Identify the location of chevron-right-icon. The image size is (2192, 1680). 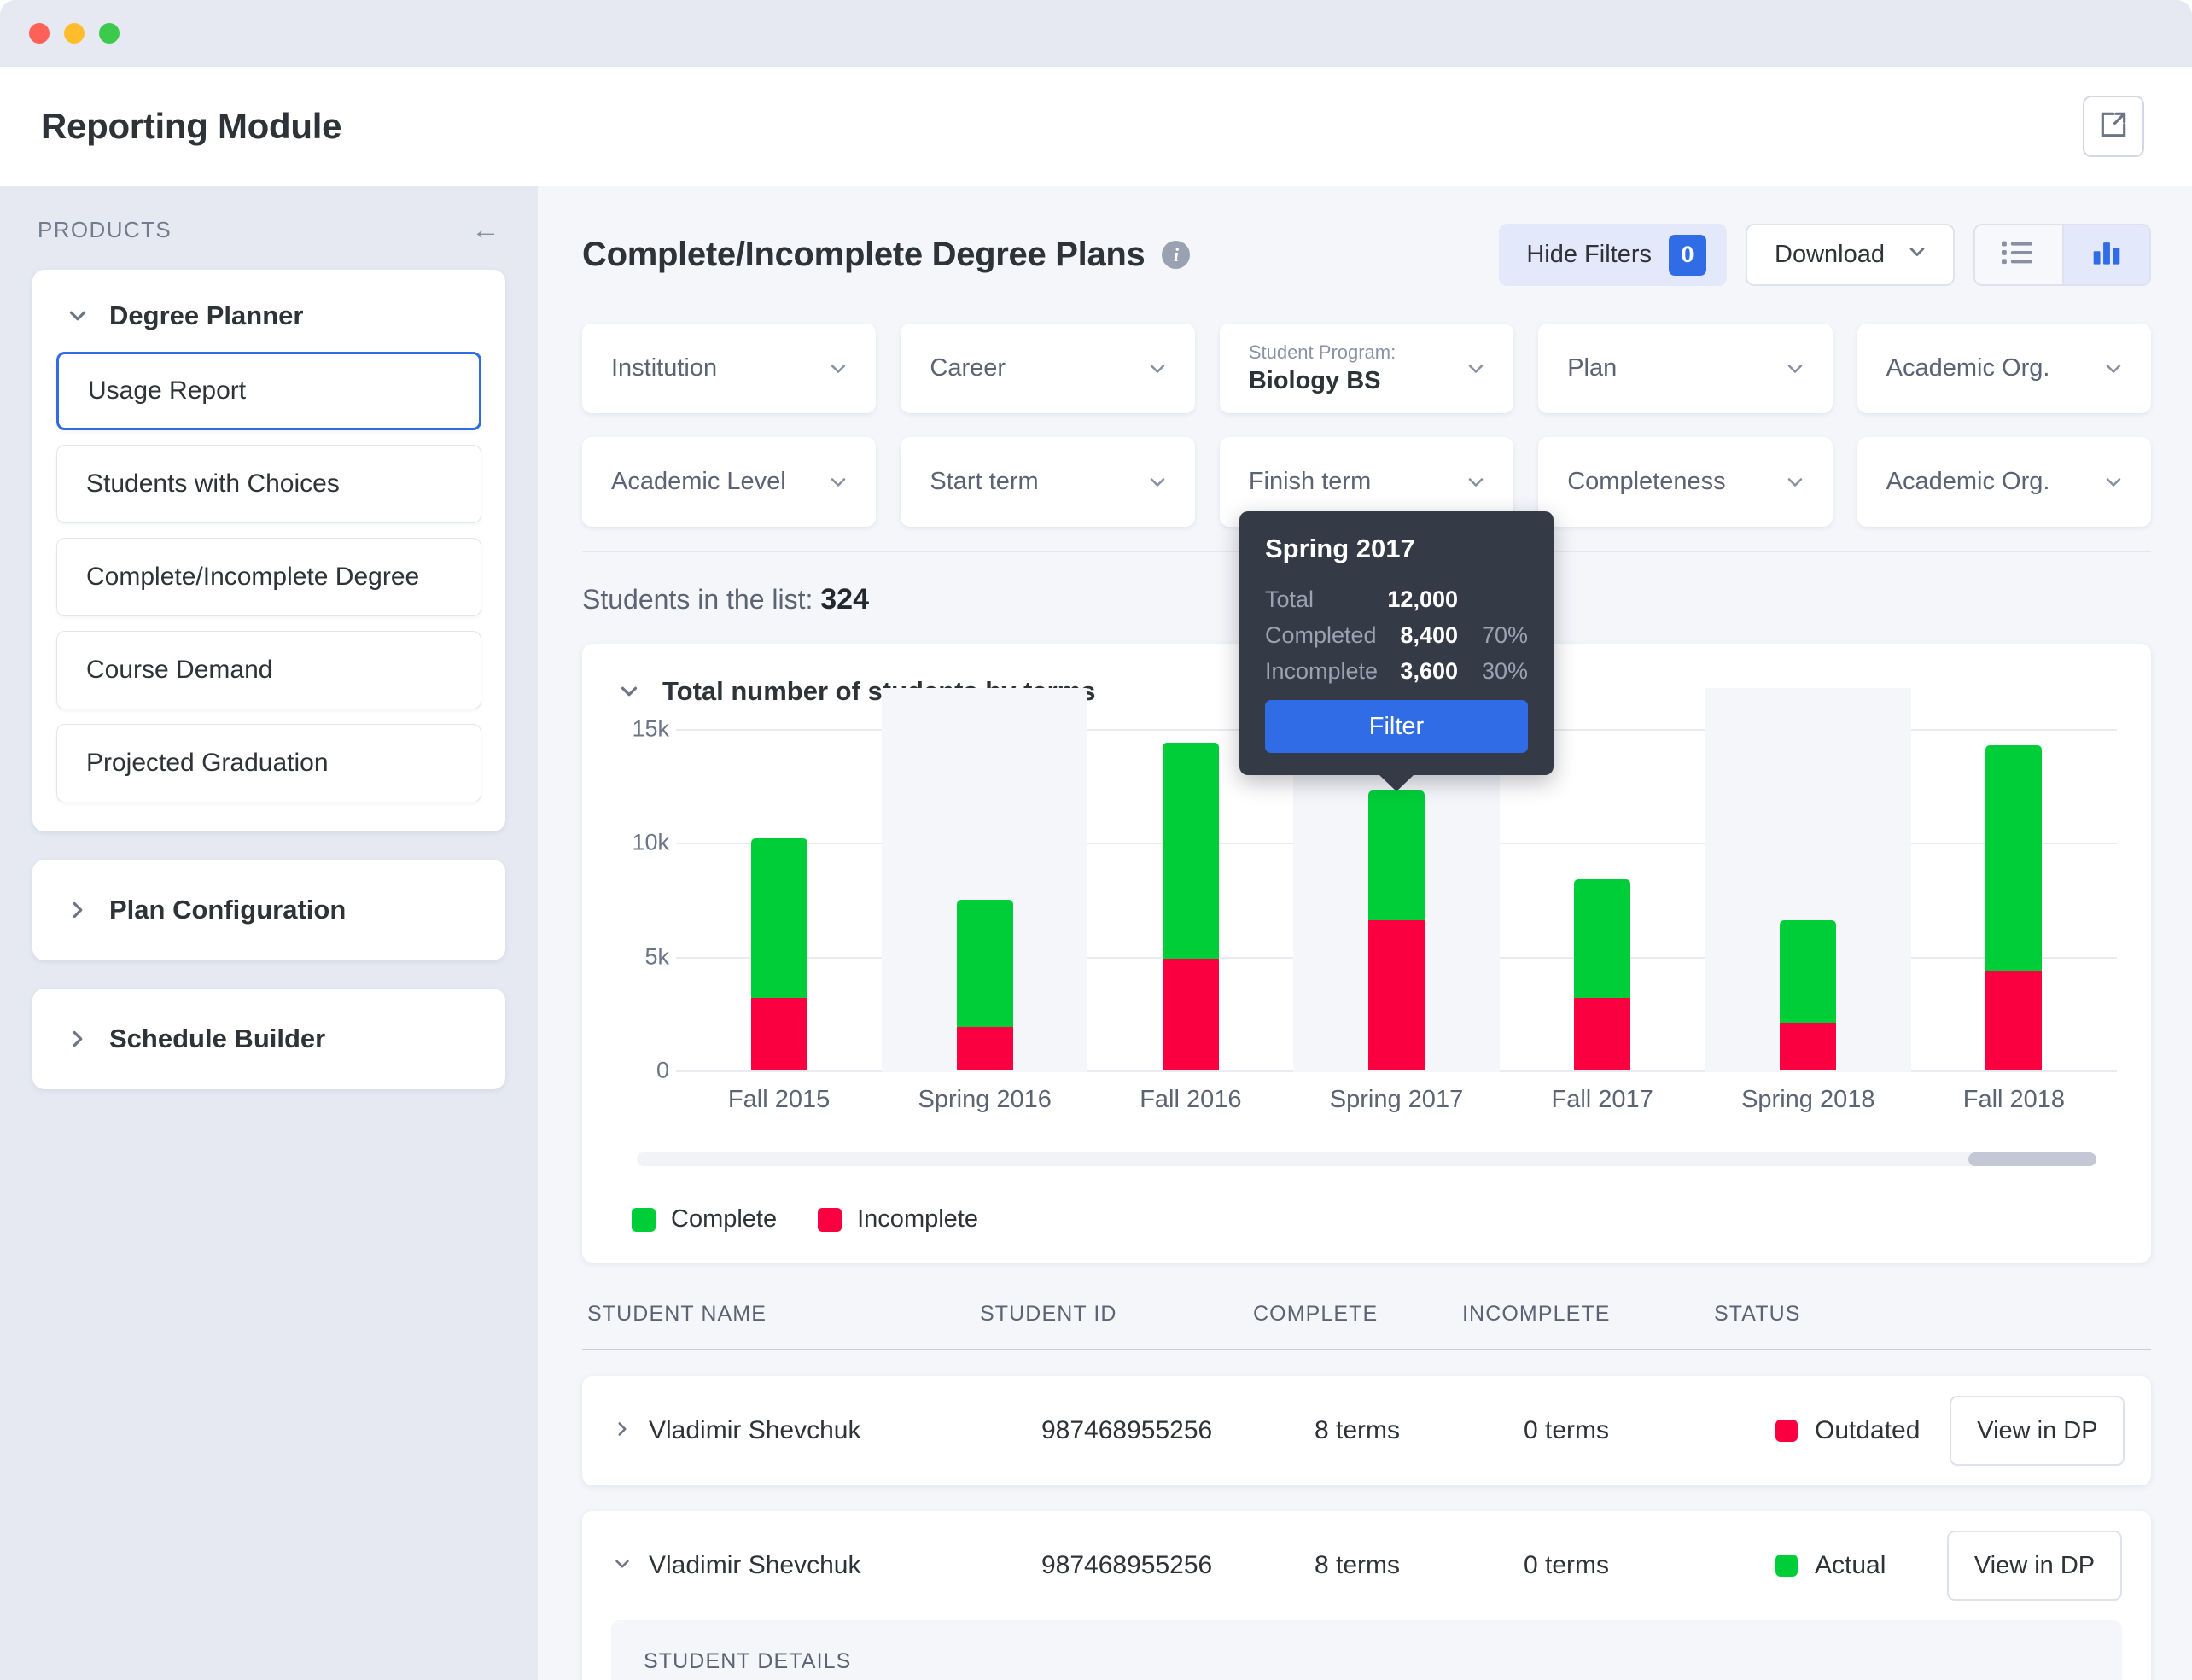
(77, 910).